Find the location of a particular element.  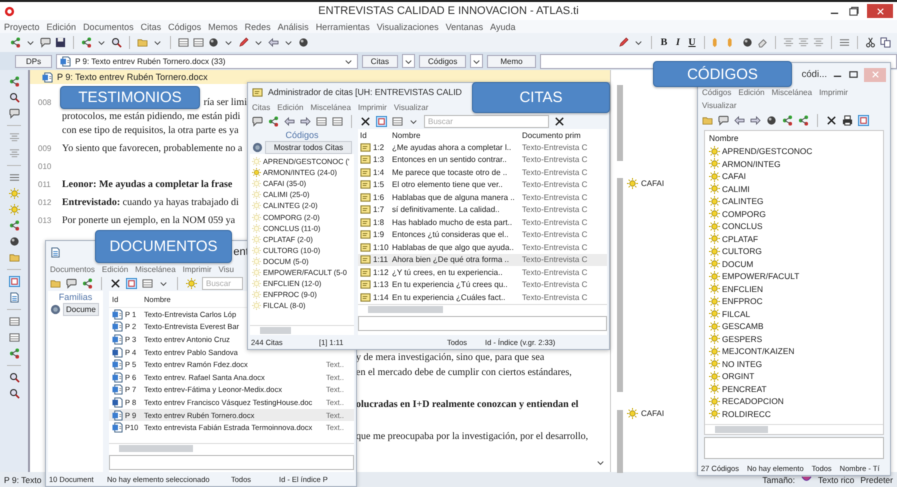

menu-item: Proyecto is located at coordinates (22, 27).